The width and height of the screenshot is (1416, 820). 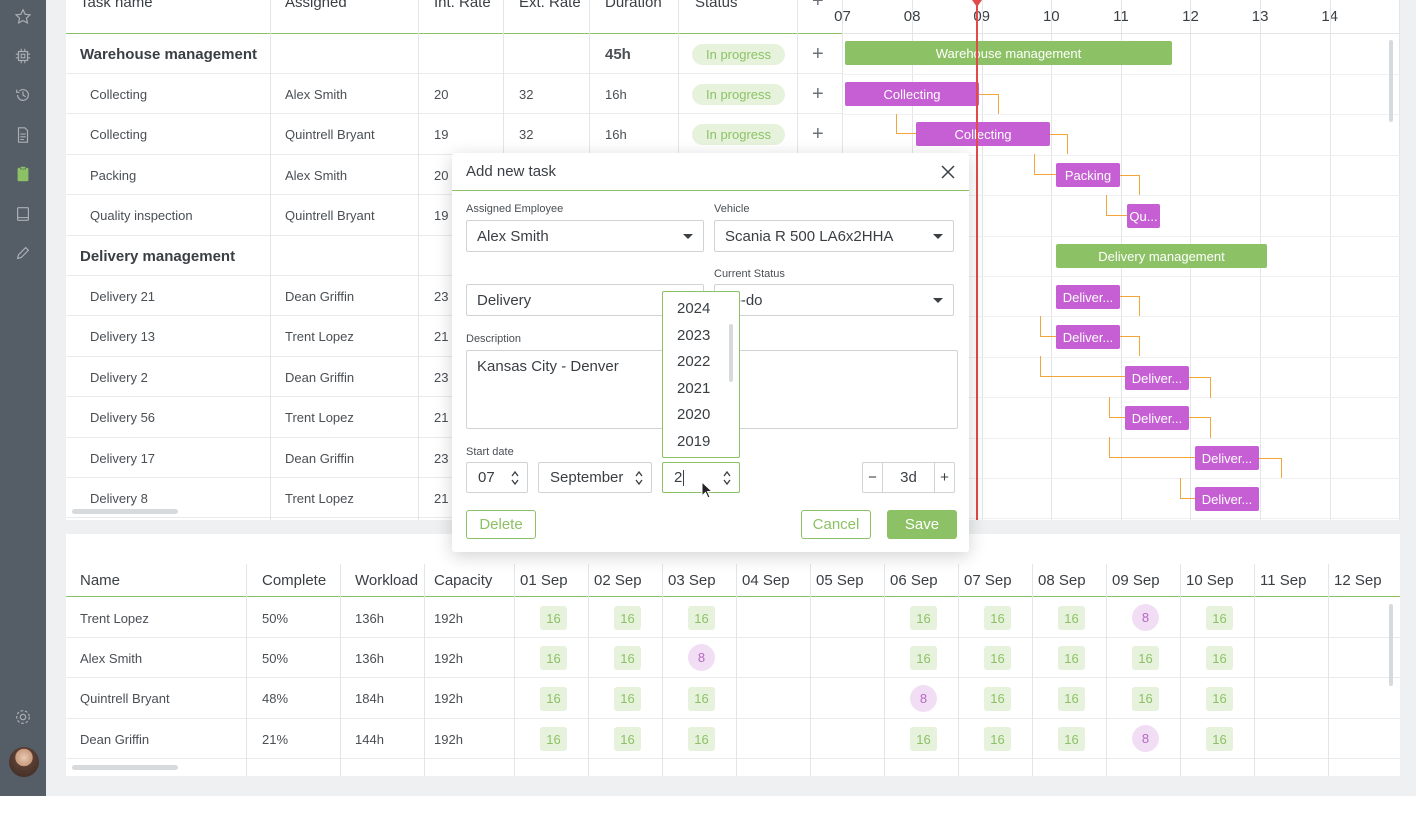 I want to click on resource-workload-cell: 136h, so click(x=369, y=618).